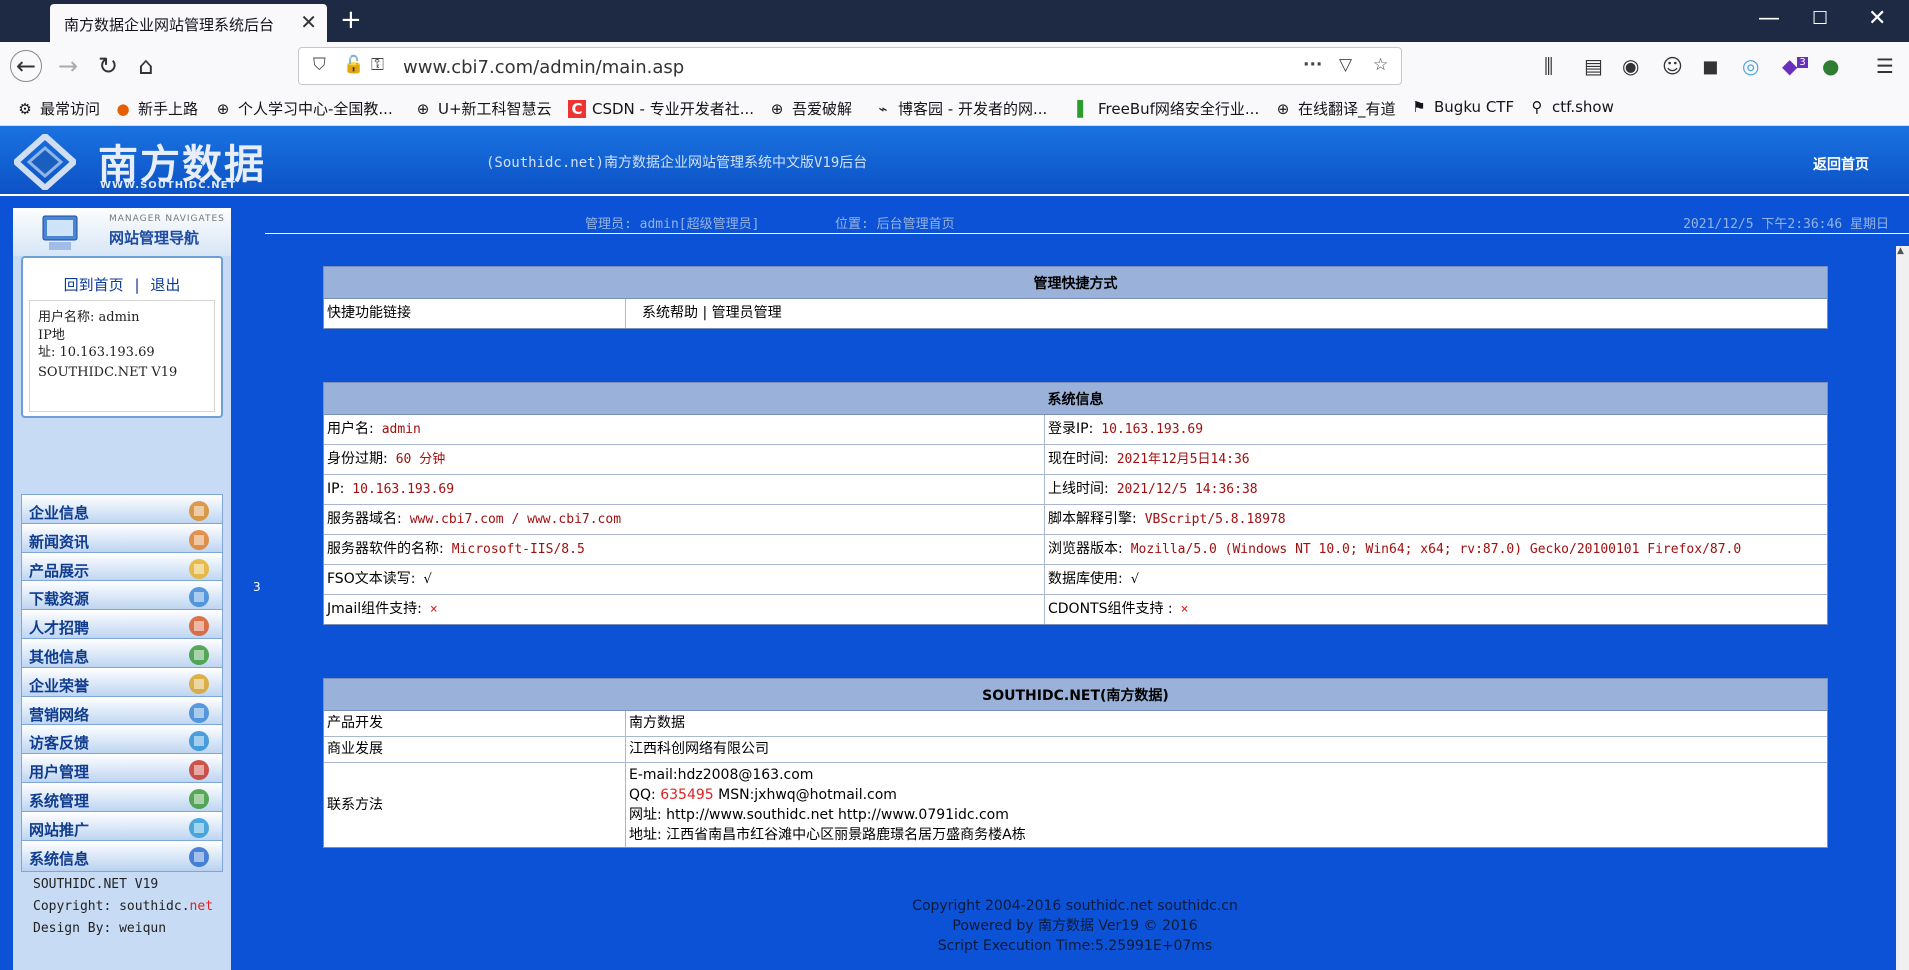 The width and height of the screenshot is (1909, 970). Describe the element at coordinates (122, 769) in the screenshot. I see `sidebar-menu-item: 用户管理` at that location.